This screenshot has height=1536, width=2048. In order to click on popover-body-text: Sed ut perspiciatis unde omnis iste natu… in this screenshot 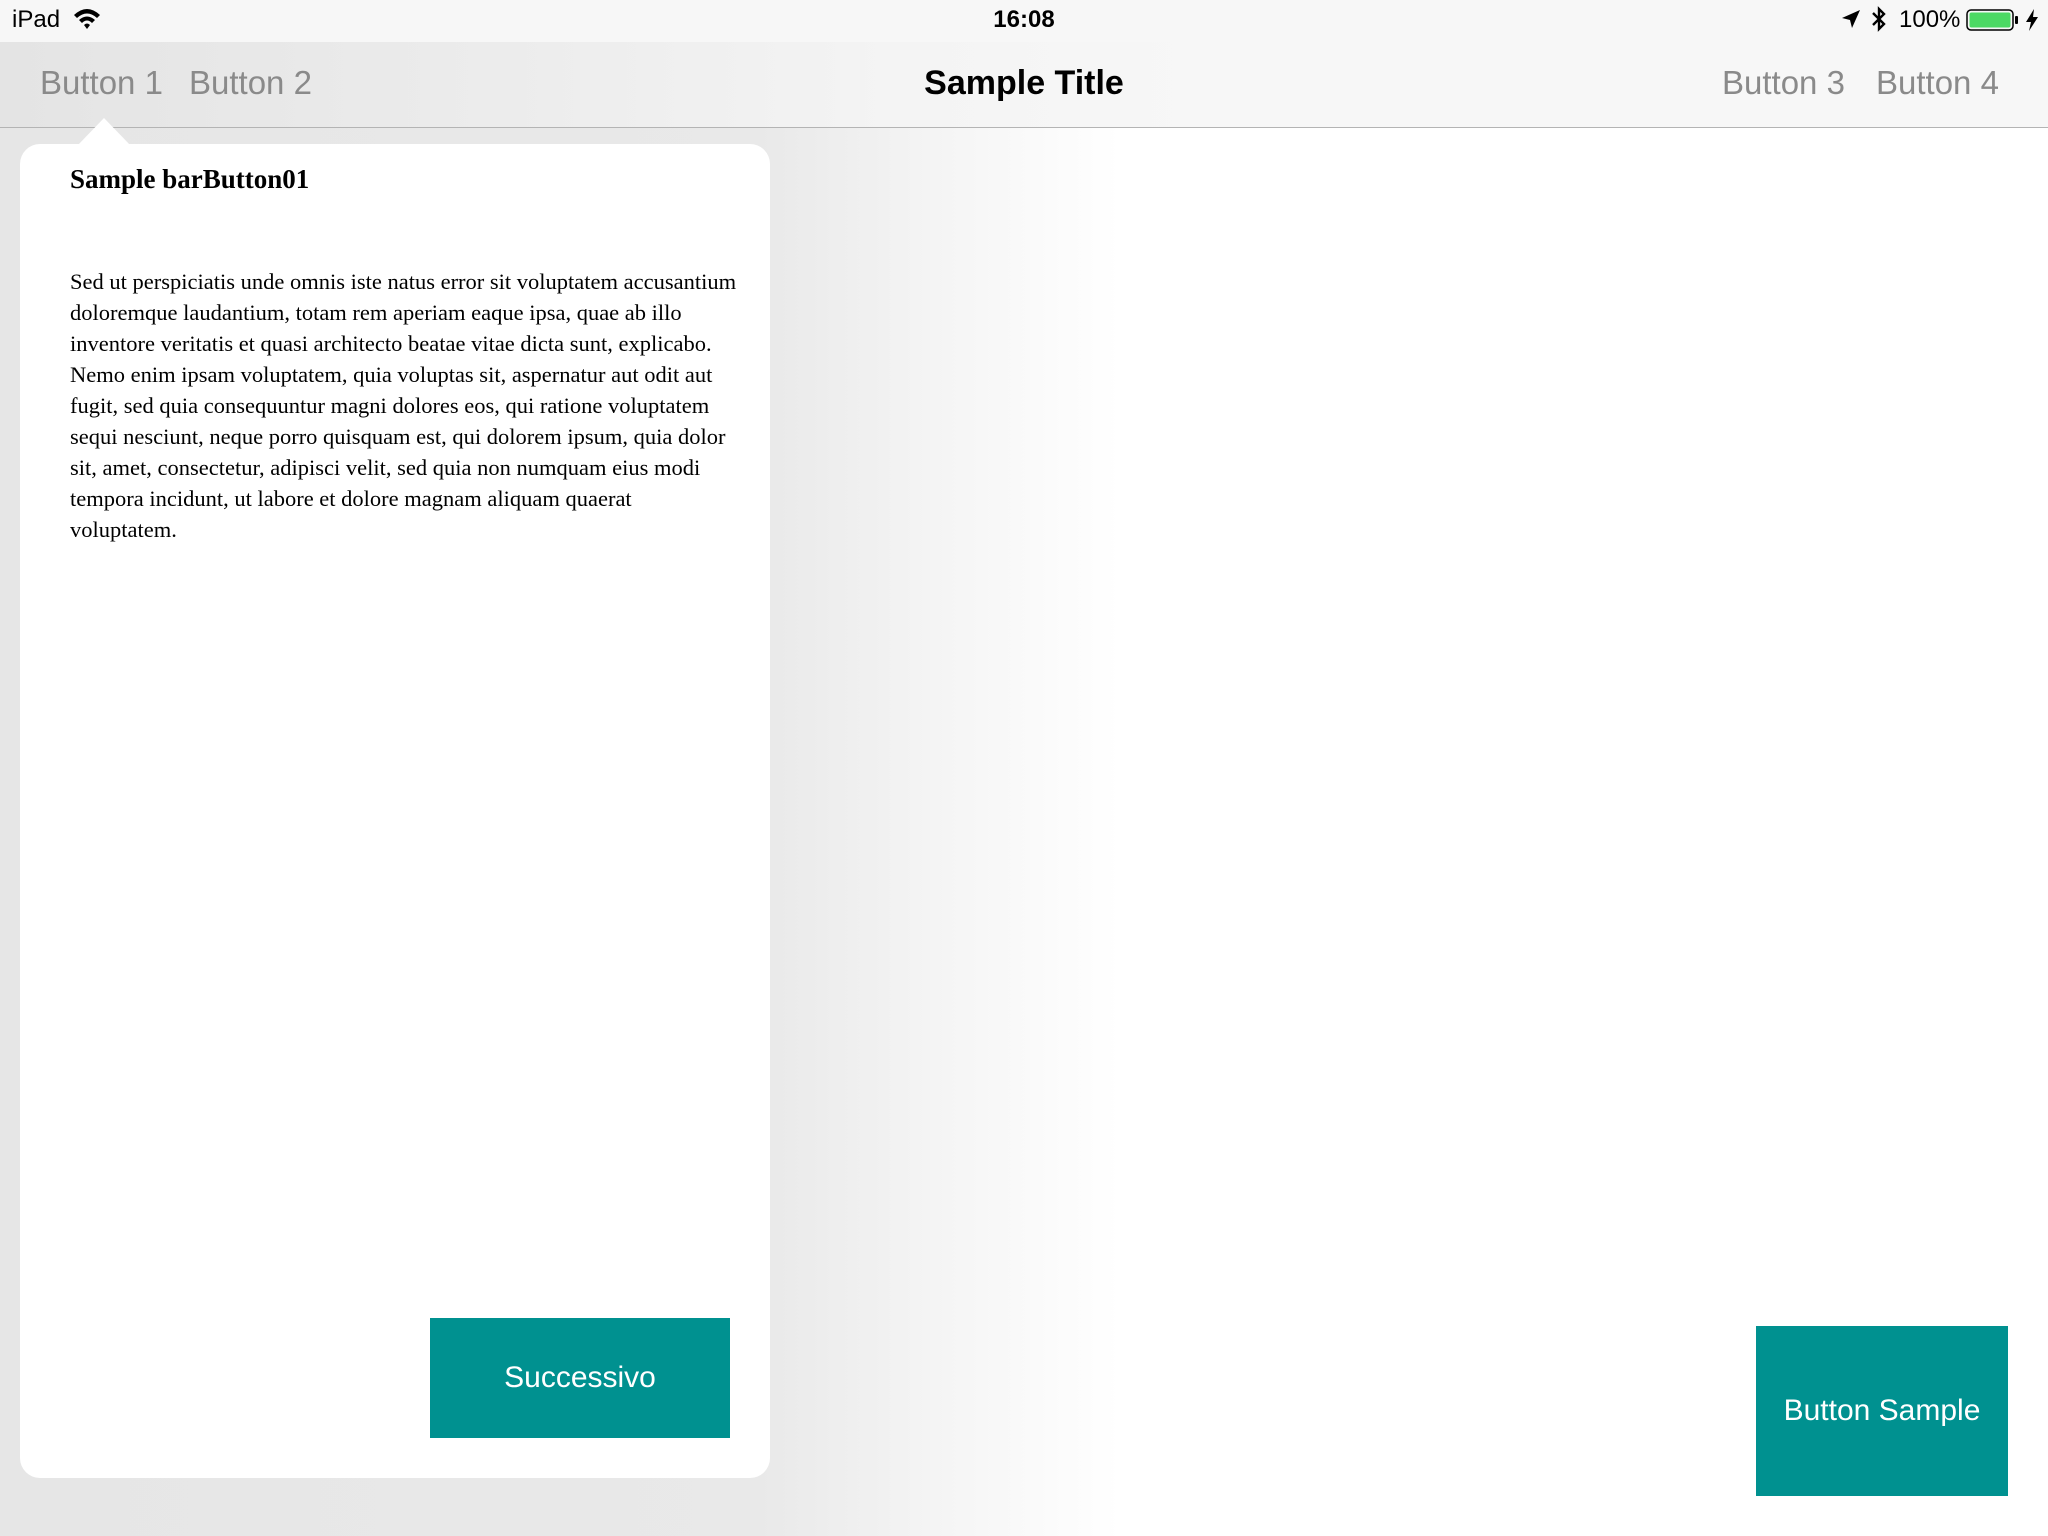, I will do `click(403, 405)`.